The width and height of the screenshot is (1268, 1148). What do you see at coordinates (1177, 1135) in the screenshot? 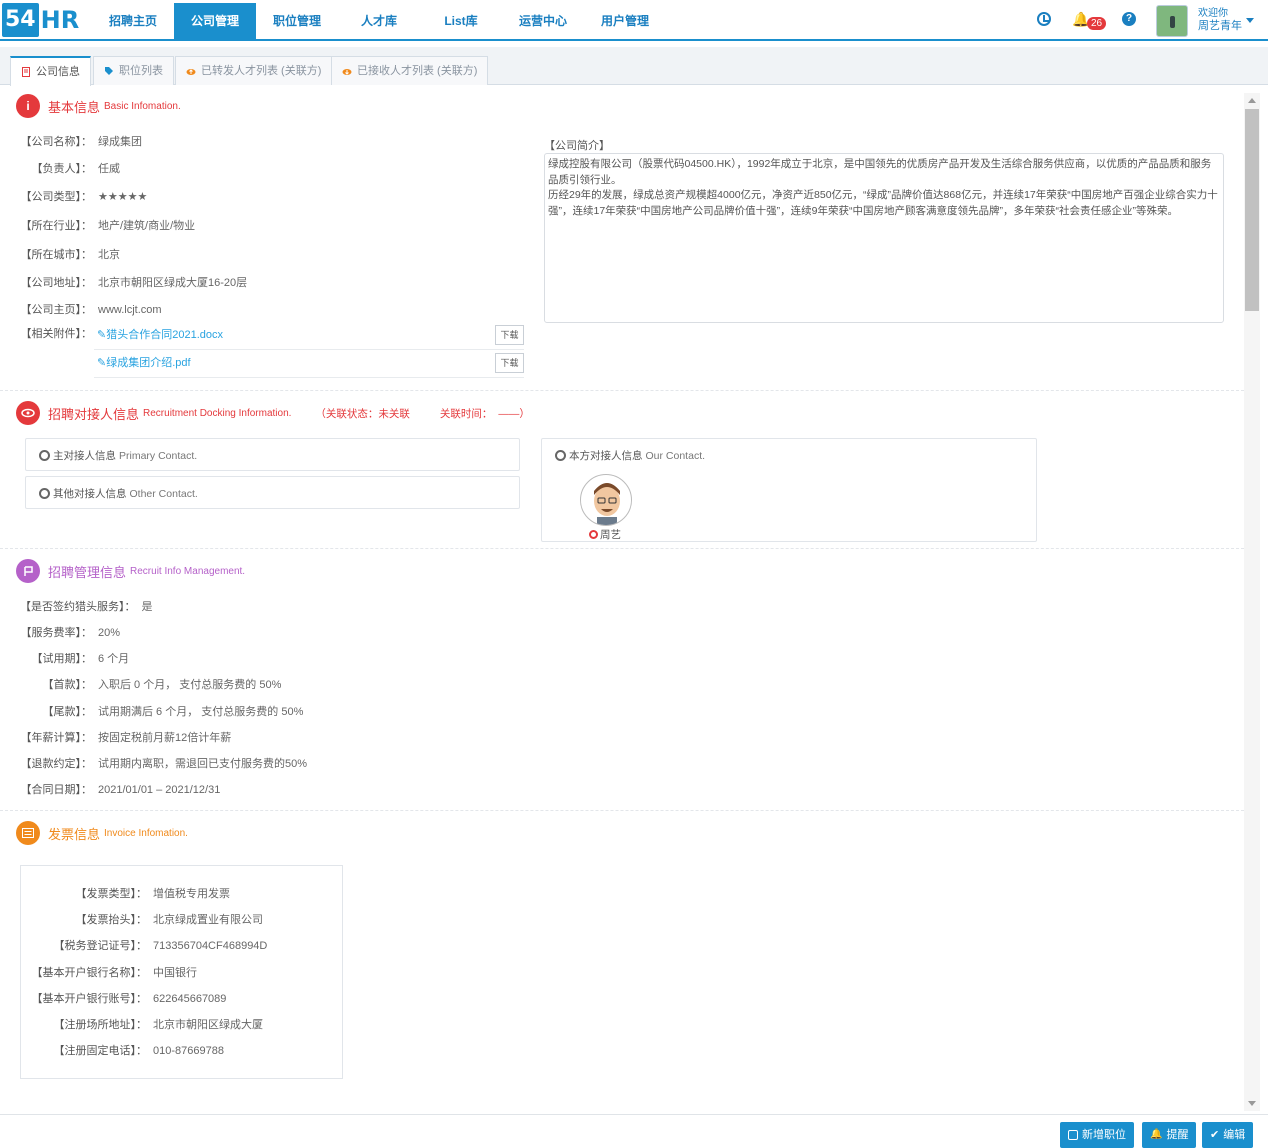
I see `button-label: 提醒` at bounding box center [1177, 1135].